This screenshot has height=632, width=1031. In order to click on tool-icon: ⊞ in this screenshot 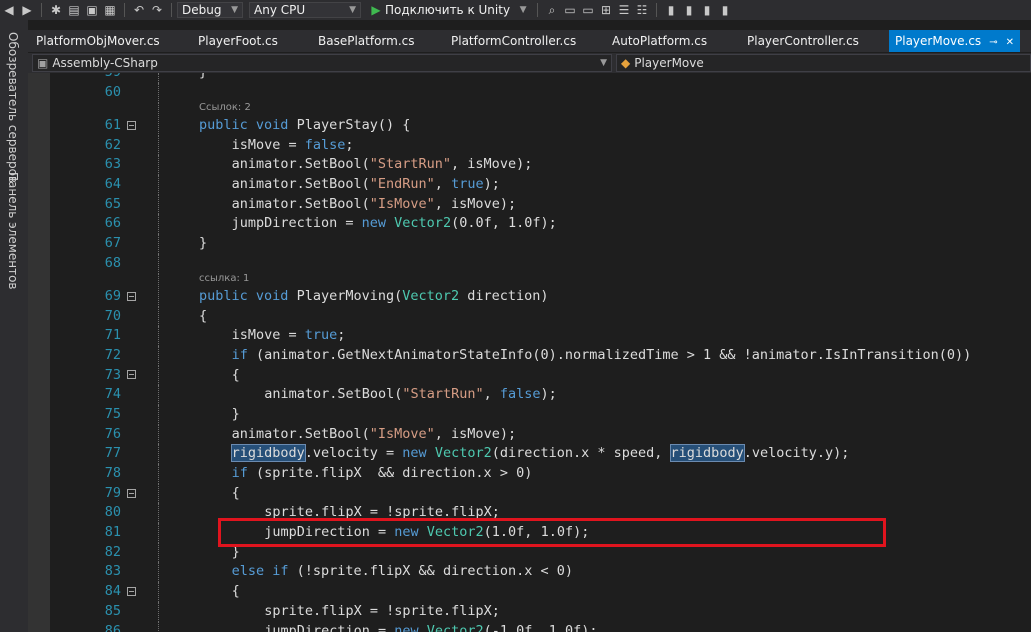, I will do `click(606, 10)`.